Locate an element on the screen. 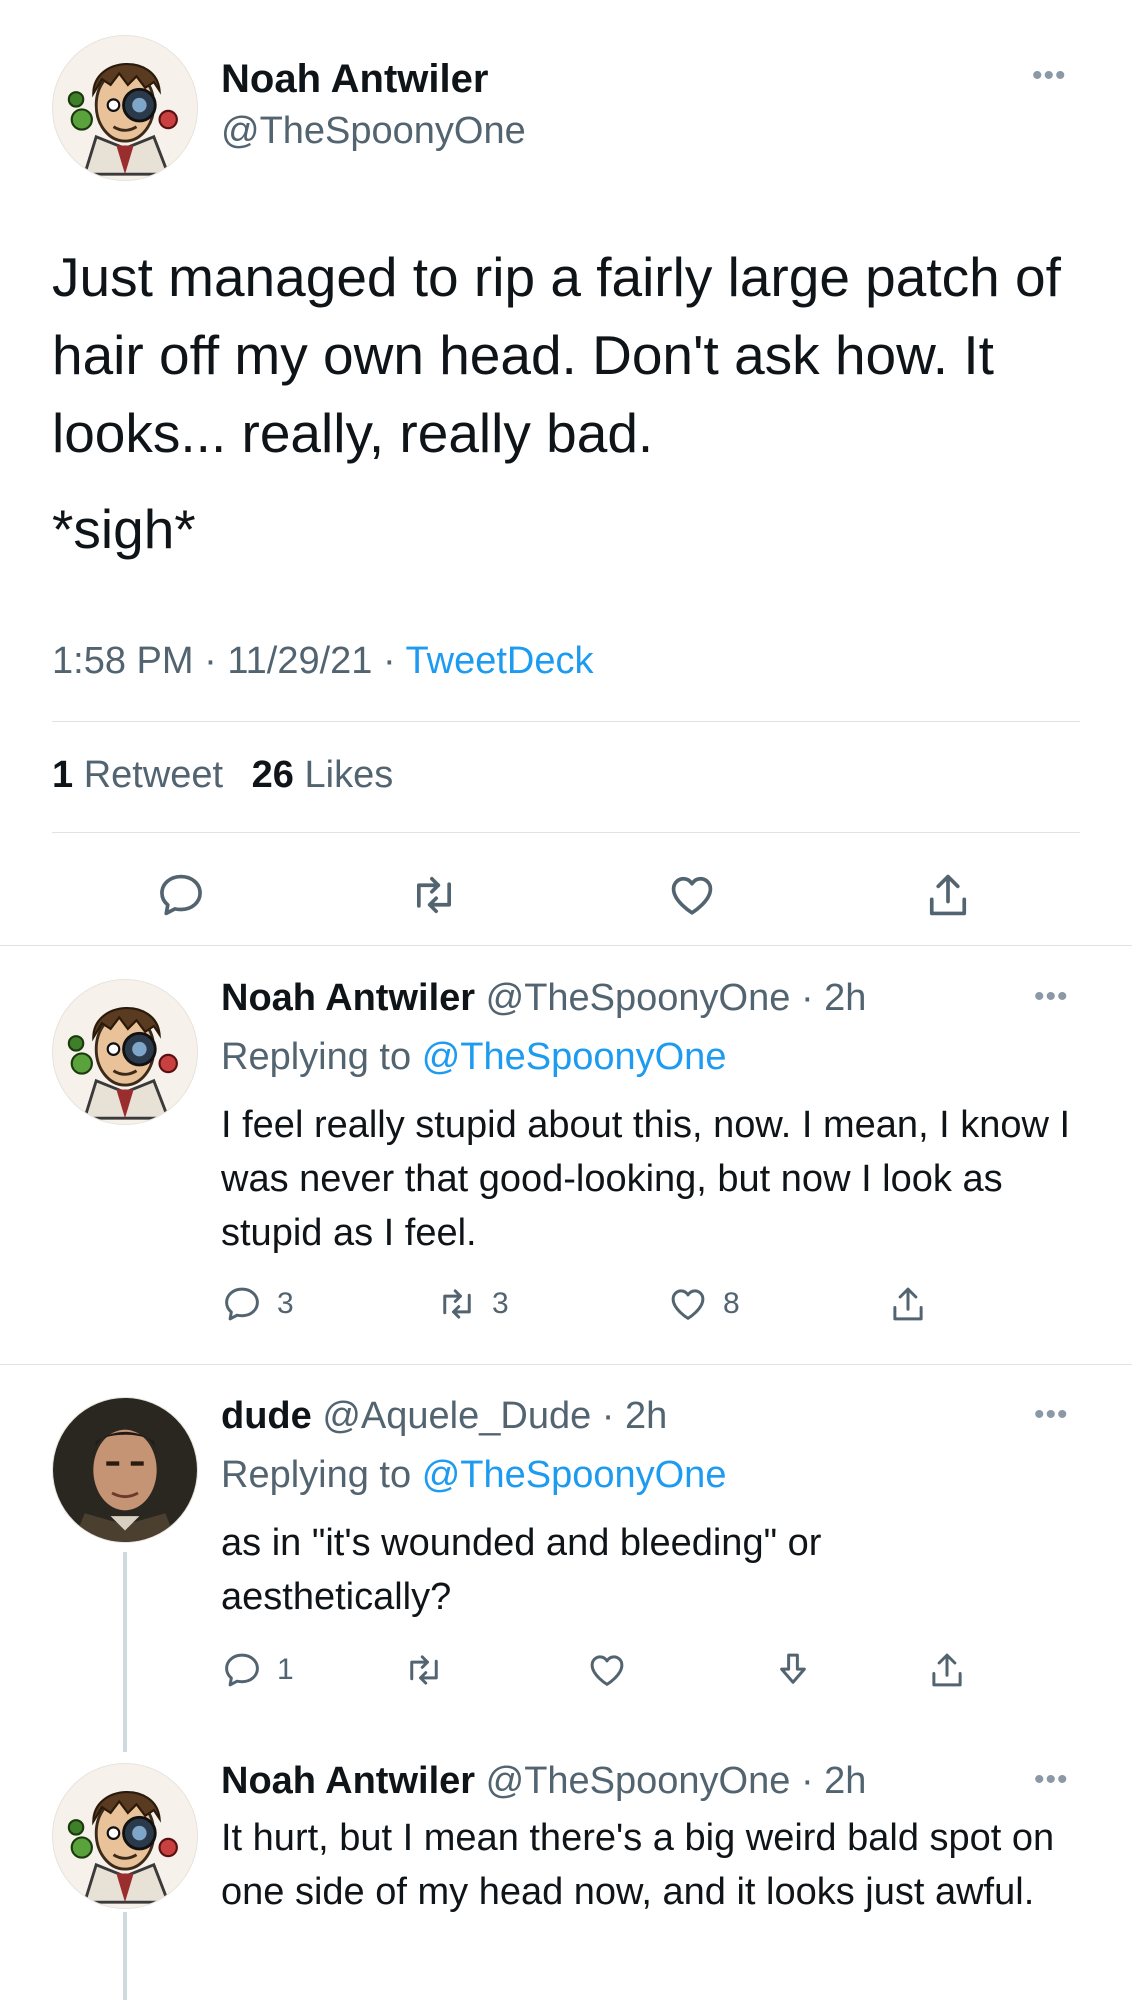 Image resolution: width=1132 pixels, height=2000 pixels. author-handle: @Aquele_Dude is located at coordinates (456, 1416).